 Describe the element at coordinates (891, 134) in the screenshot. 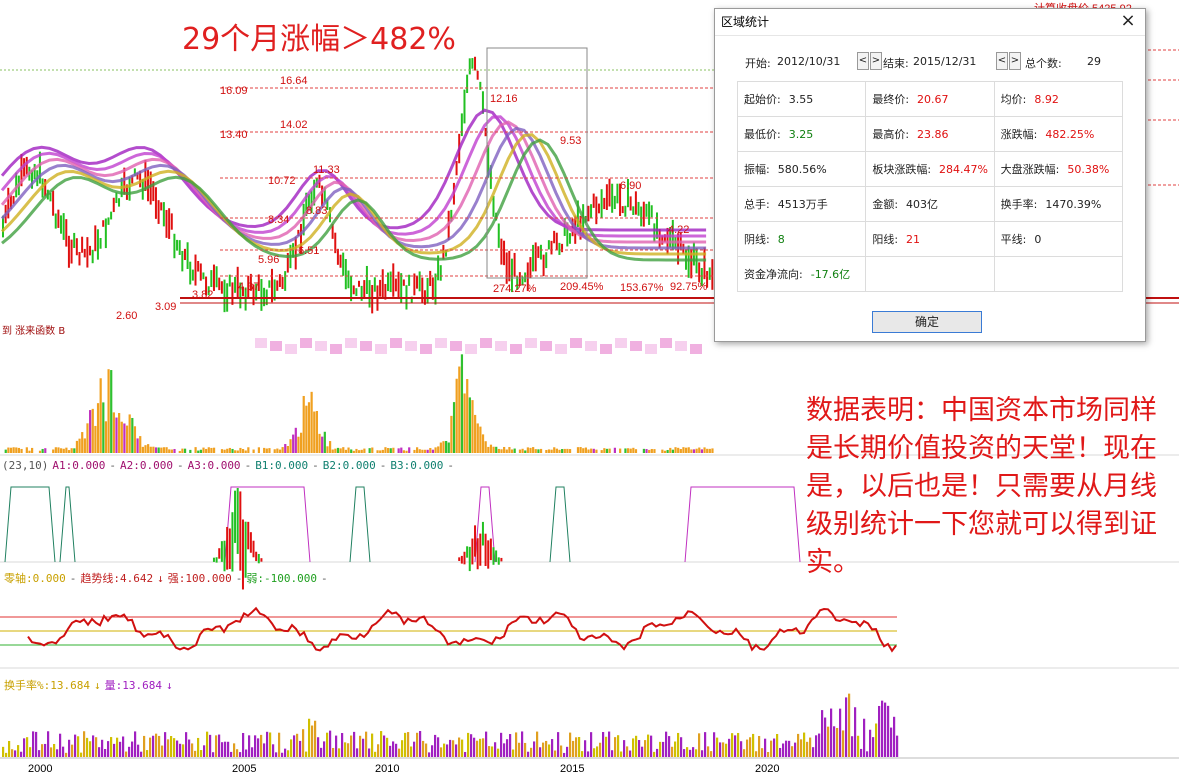

I see `stats-label: 最高价:` at that location.